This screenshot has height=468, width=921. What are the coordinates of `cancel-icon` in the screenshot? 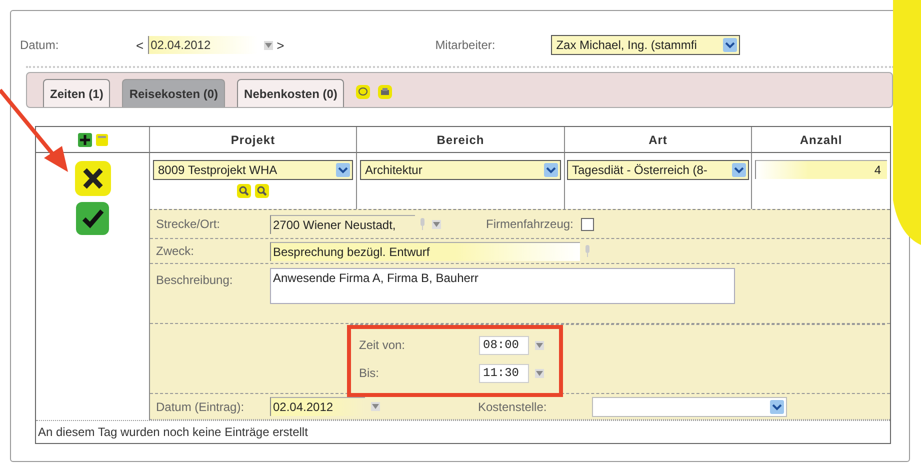 It's located at (92, 178).